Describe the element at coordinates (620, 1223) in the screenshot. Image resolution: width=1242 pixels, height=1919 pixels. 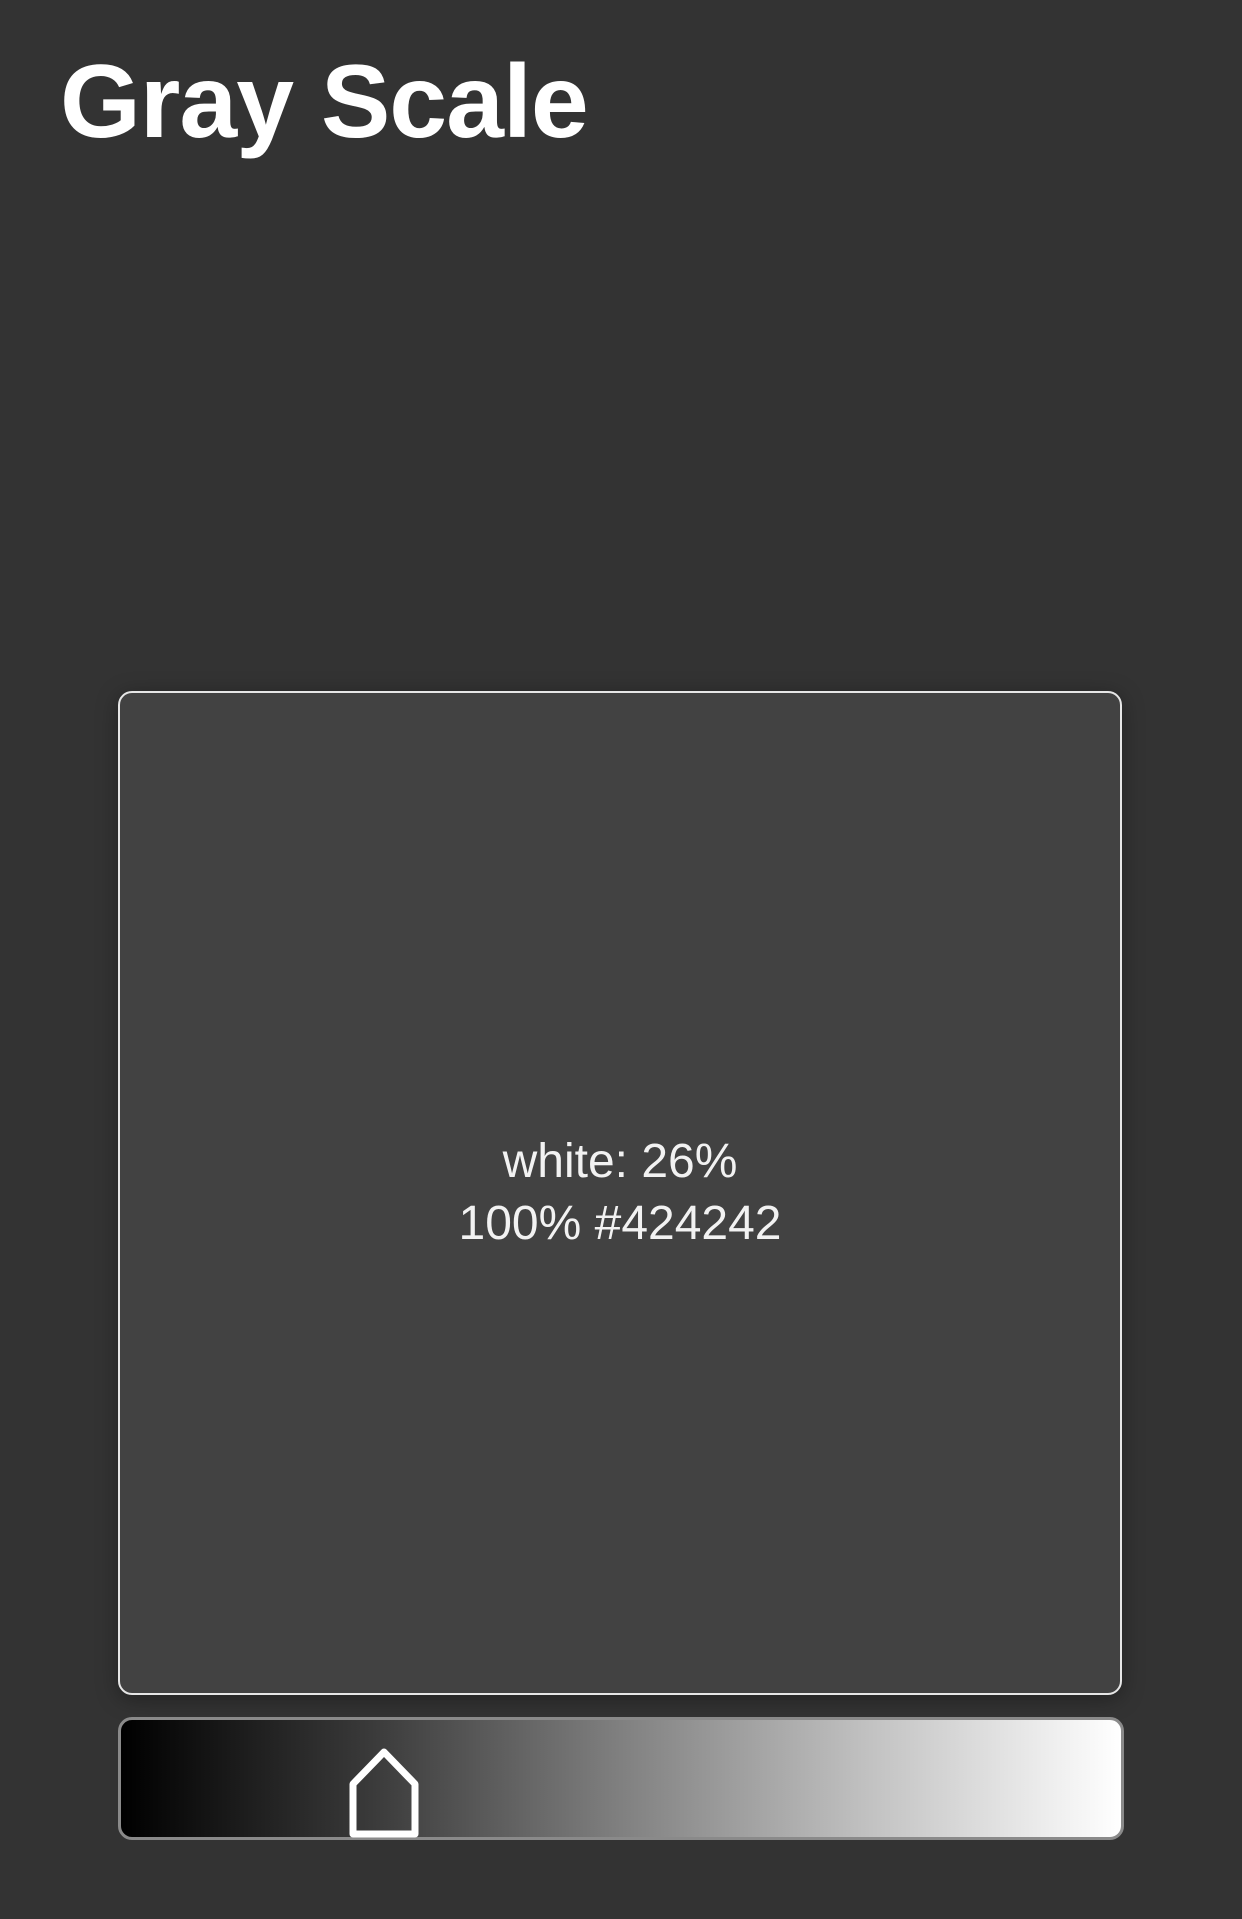
I see `opacity-hex-text: 100% #424242` at that location.